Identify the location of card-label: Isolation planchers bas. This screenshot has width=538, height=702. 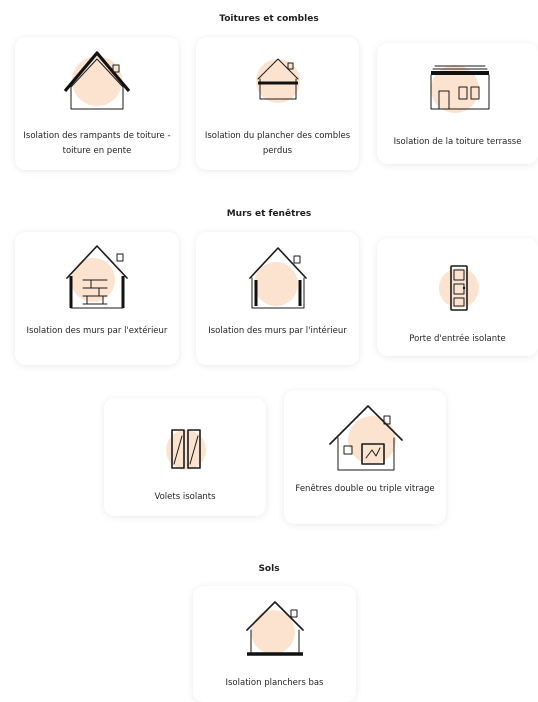
(274, 683).